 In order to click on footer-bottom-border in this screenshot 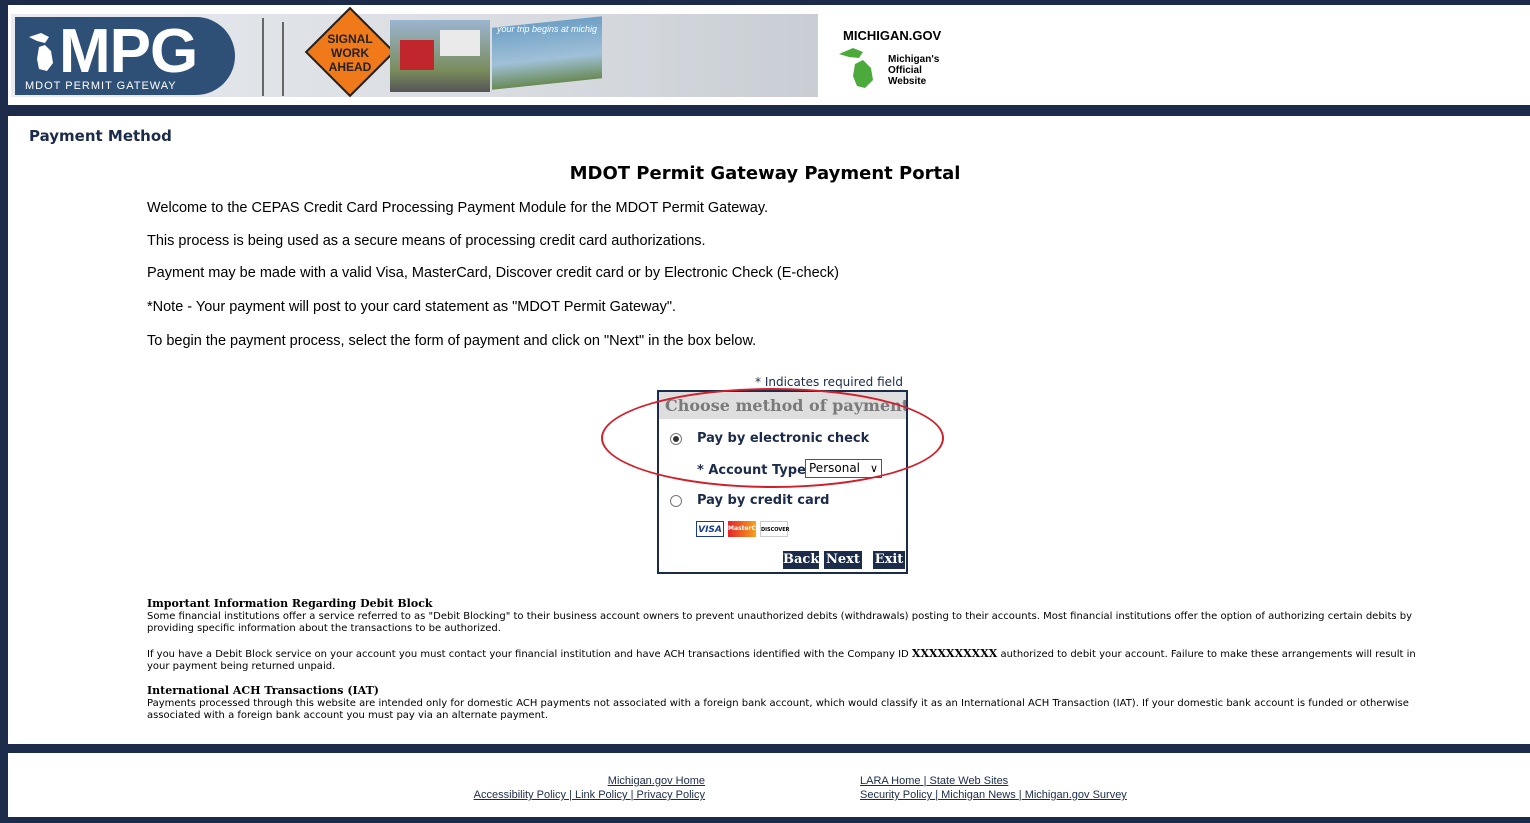, I will do `click(769, 820)`.